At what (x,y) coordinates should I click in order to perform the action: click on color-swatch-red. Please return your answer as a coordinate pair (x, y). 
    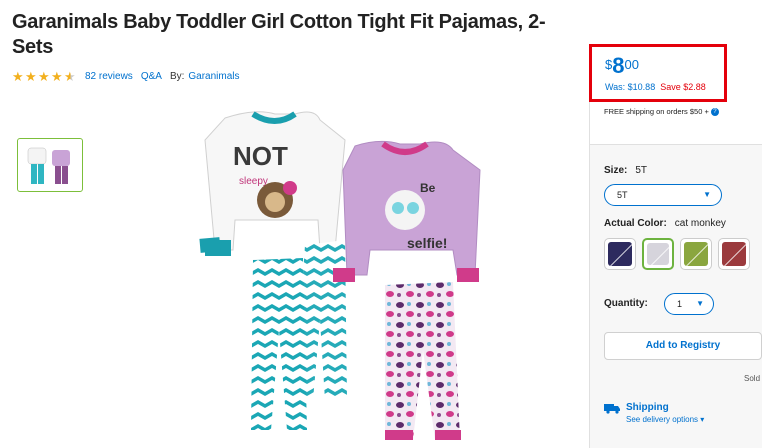
    Looking at the image, I should click on (734, 254).